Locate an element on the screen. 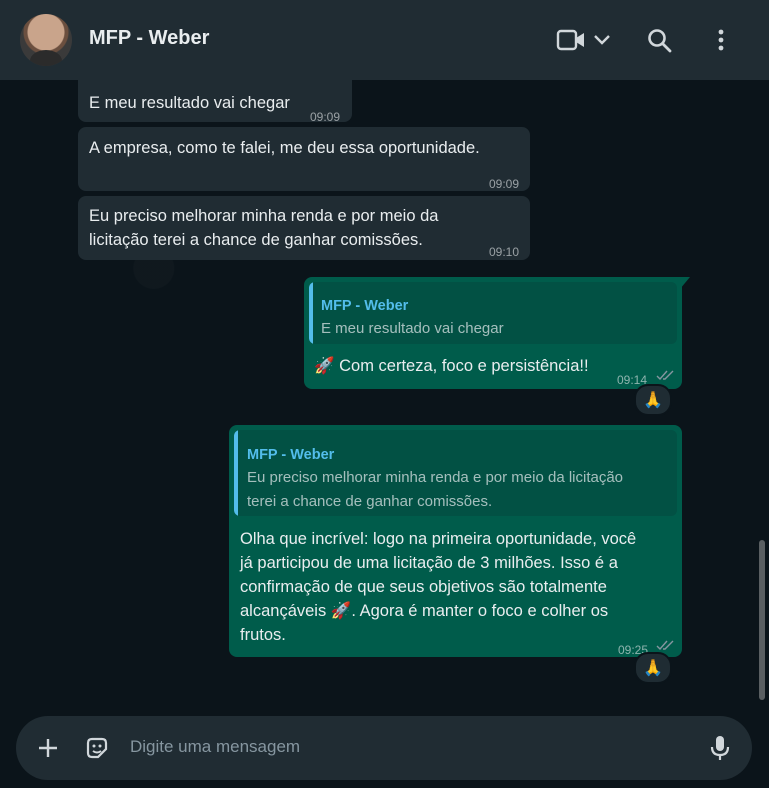  scrollbar is located at coordinates (762, 620).